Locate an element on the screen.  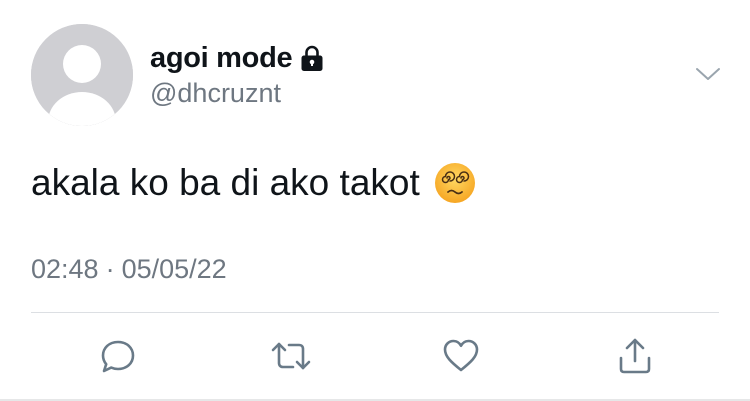
tweet-date: 05/05/22 is located at coordinates (174, 269).